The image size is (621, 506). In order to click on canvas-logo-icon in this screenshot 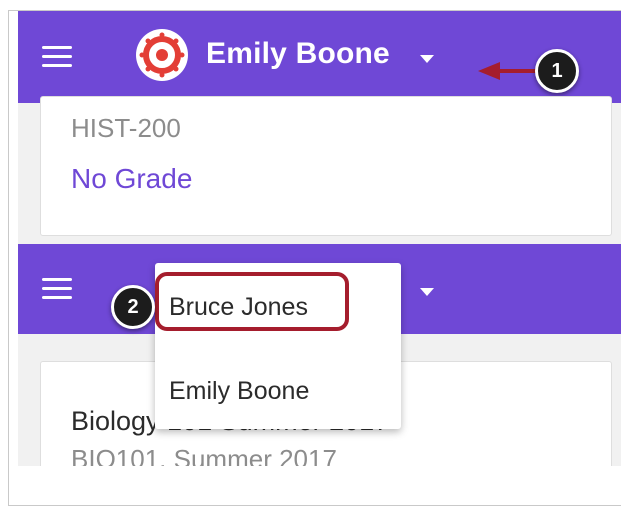, I will do `click(162, 55)`.